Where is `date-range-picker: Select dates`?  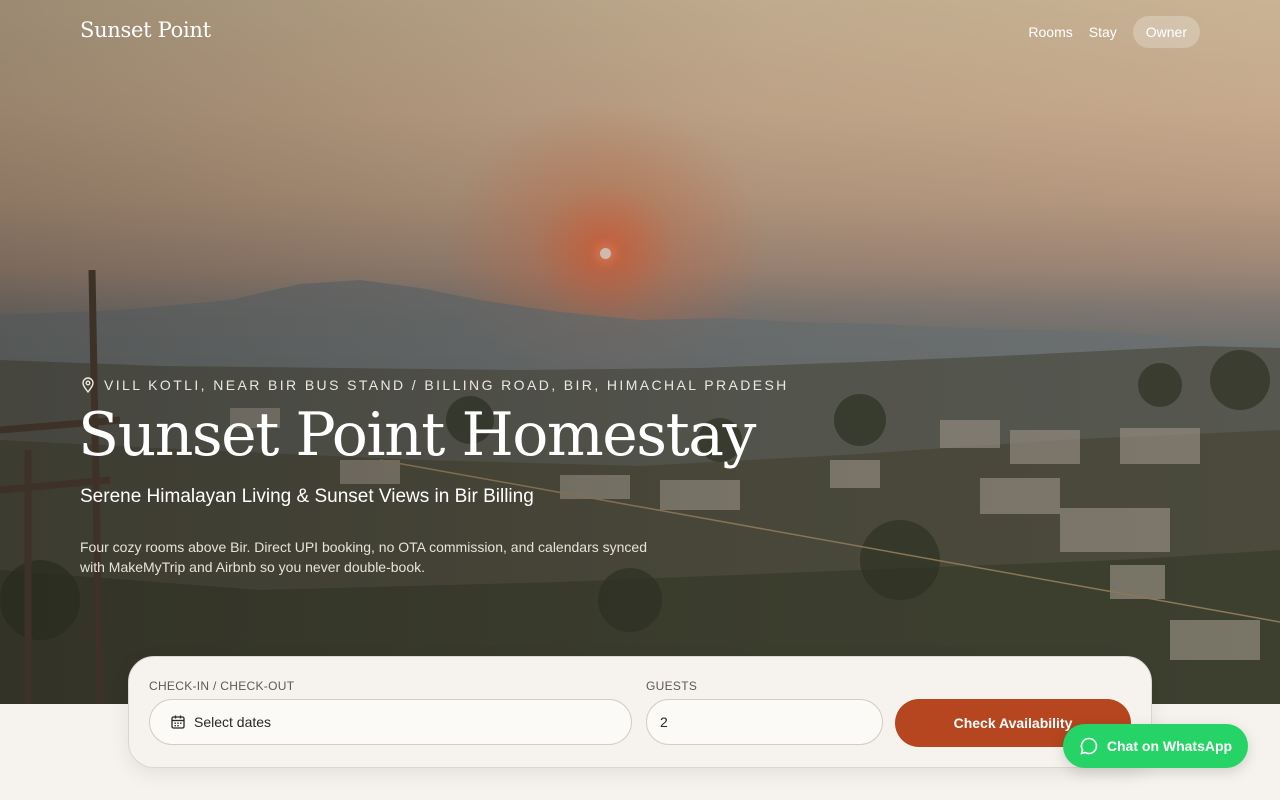
date-range-picker: Select dates is located at coordinates (390, 722).